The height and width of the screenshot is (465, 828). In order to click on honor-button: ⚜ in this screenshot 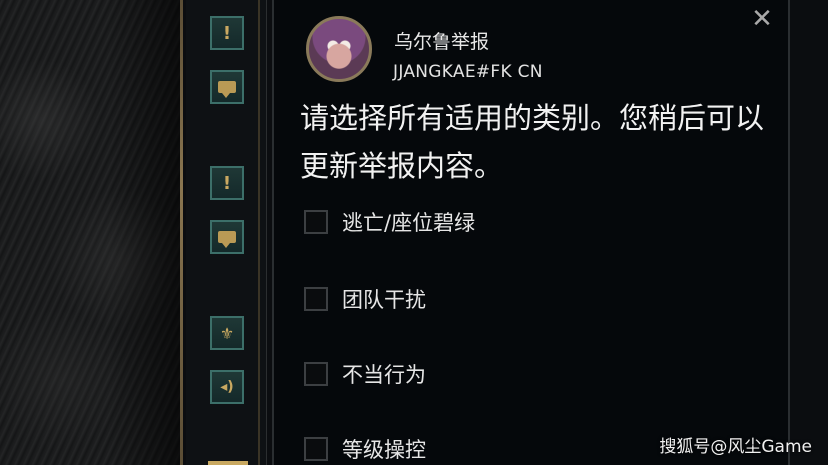, I will do `click(227, 333)`.